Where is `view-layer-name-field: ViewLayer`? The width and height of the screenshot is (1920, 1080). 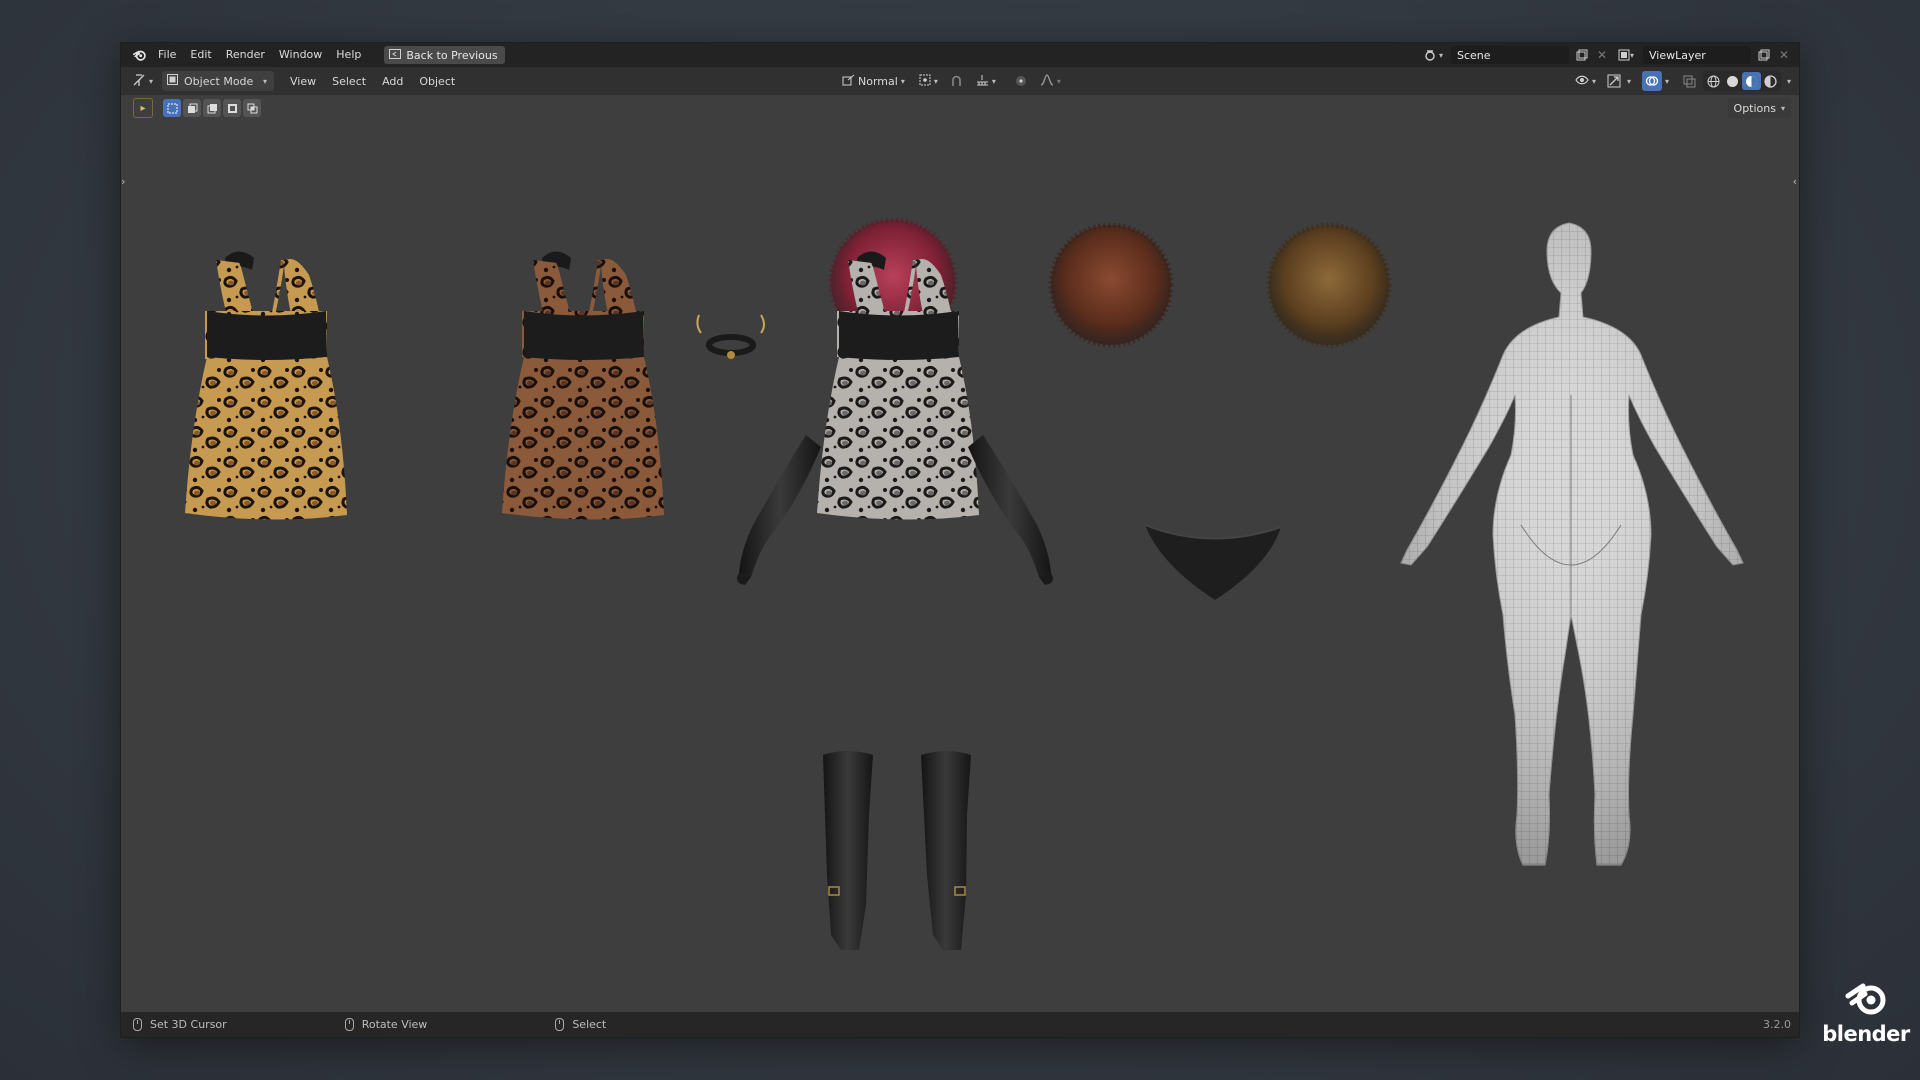
view-layer-name-field: ViewLayer is located at coordinates (1697, 55).